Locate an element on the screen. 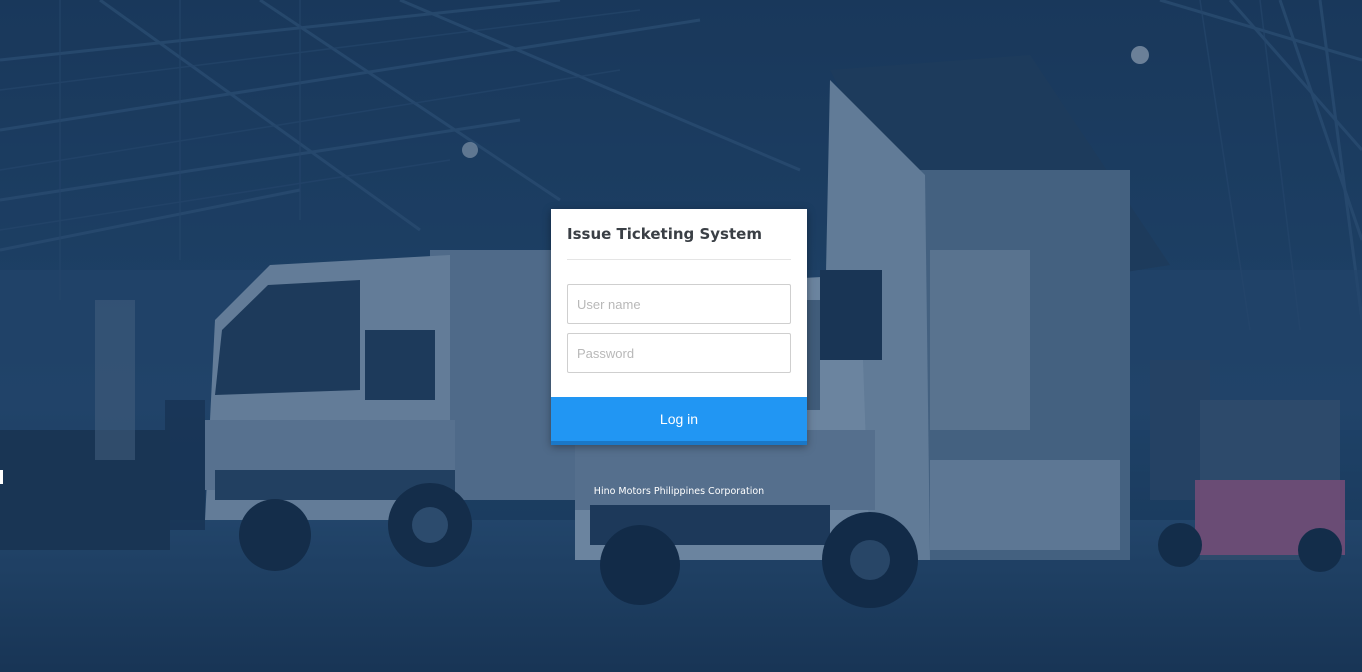 The width and height of the screenshot is (1362, 672). login-button-shadow is located at coordinates (679, 443).